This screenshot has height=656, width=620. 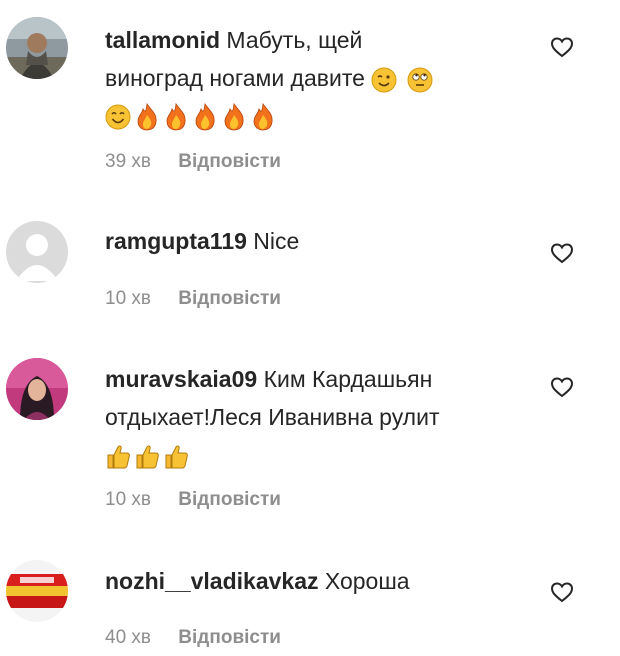 I want to click on comment-meta: 39 хв Відповісти, so click(x=193, y=162).